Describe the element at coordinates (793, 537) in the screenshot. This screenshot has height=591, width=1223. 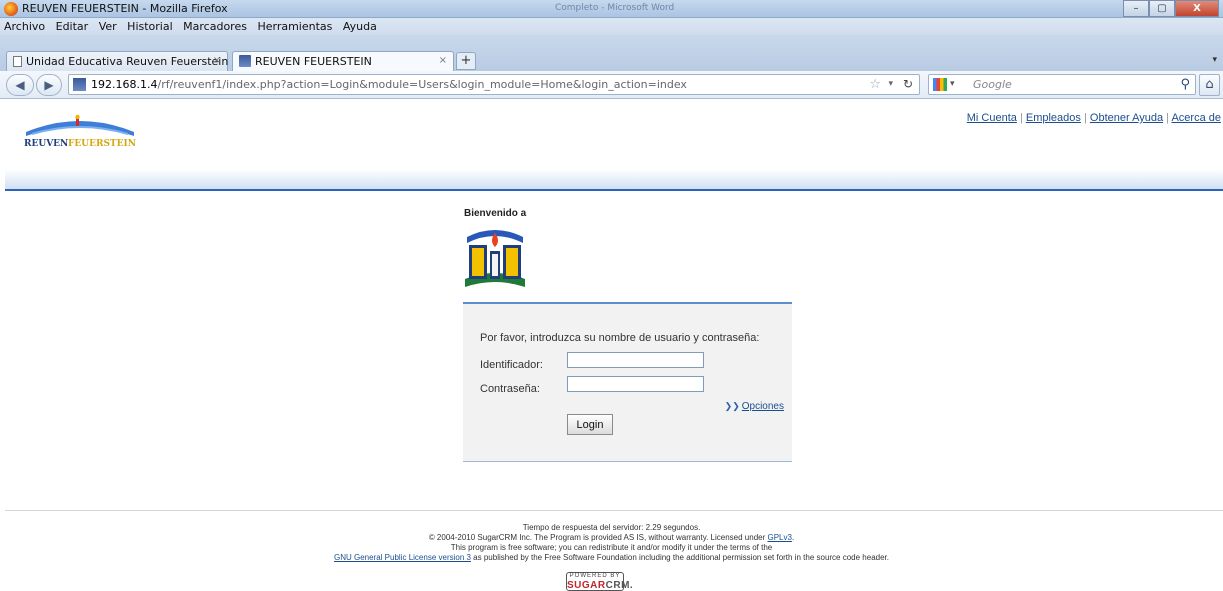
I see `copyright-end: .` at that location.